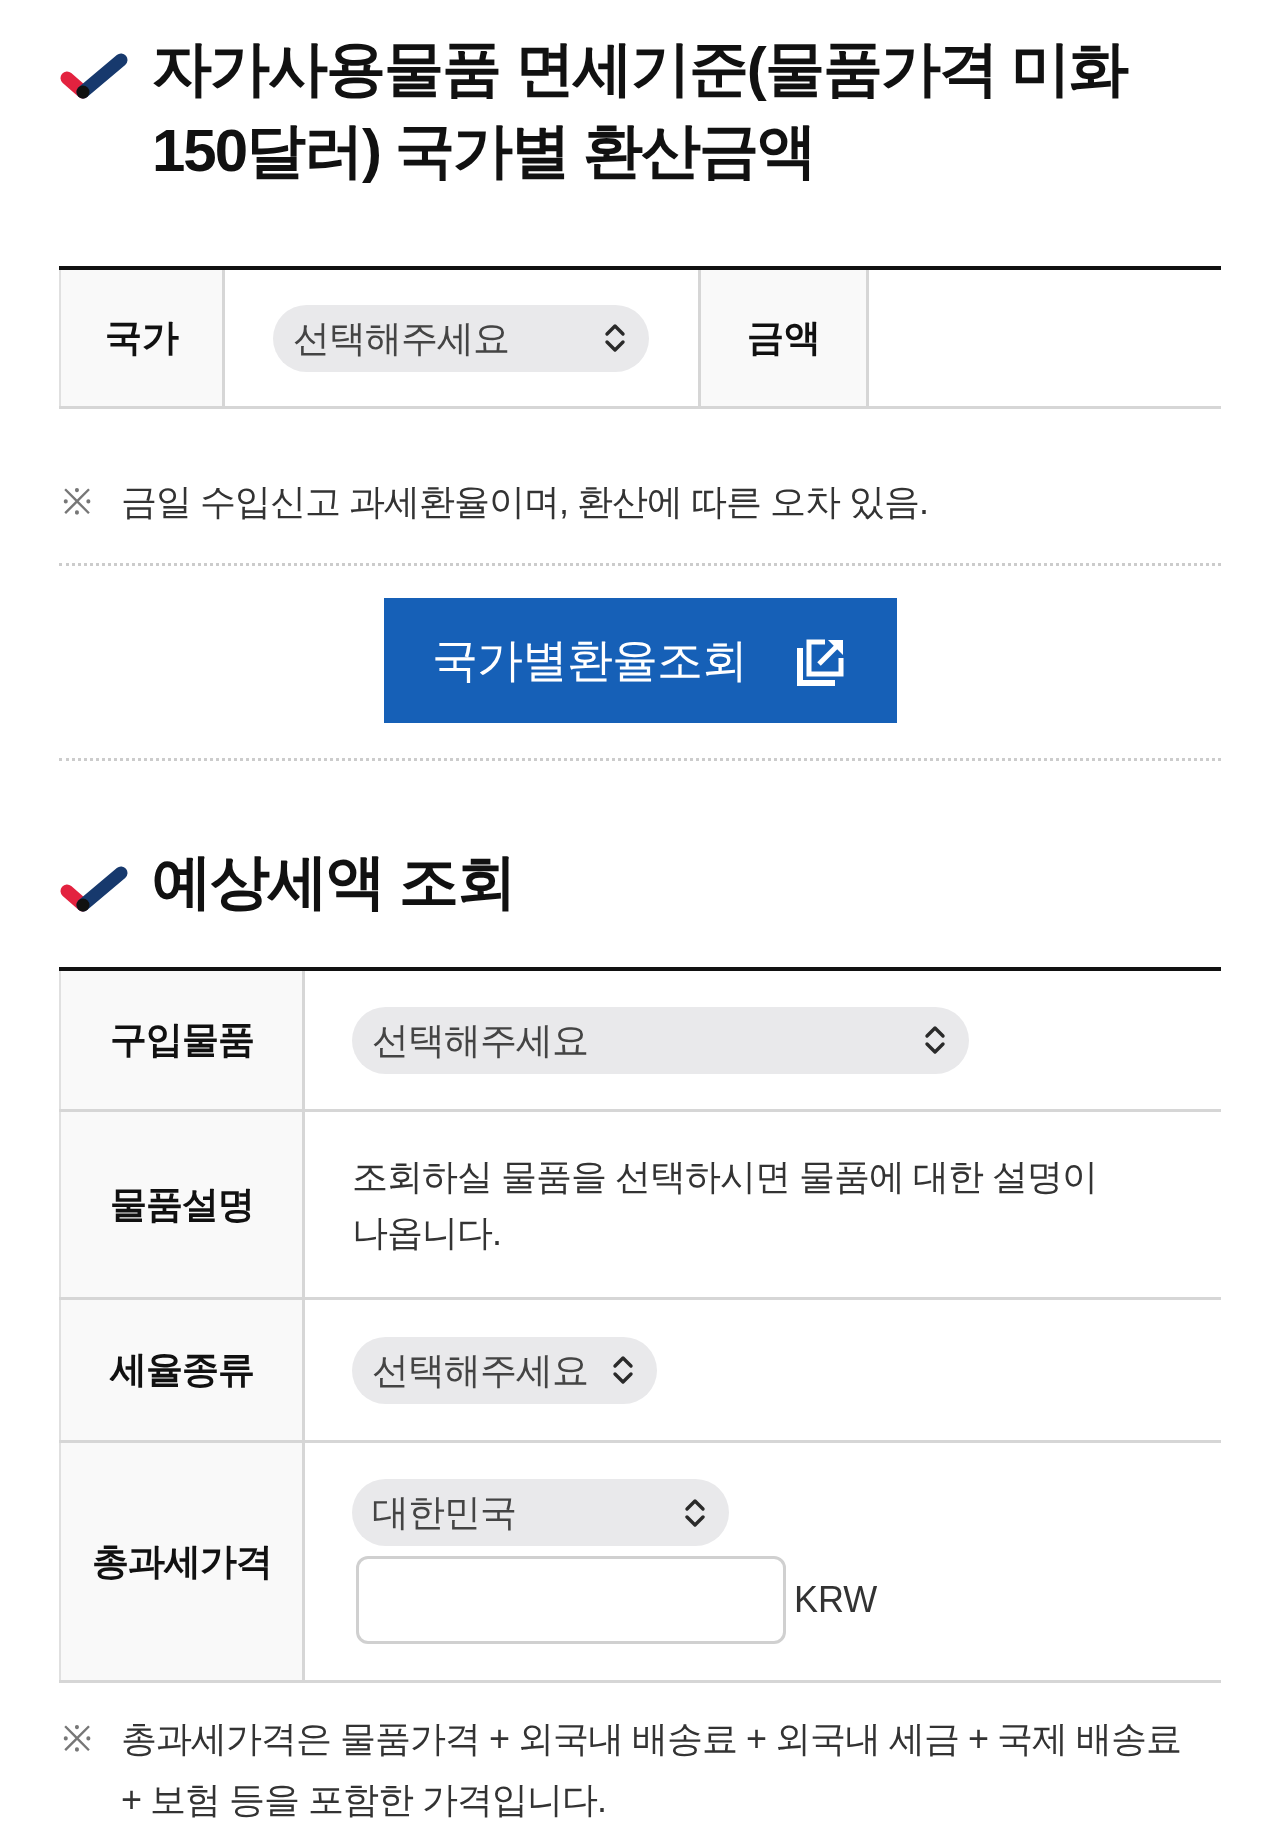 This screenshot has width=1284, height=1839. What do you see at coordinates (181, 1370) in the screenshot?
I see `row-label: 세율종류` at bounding box center [181, 1370].